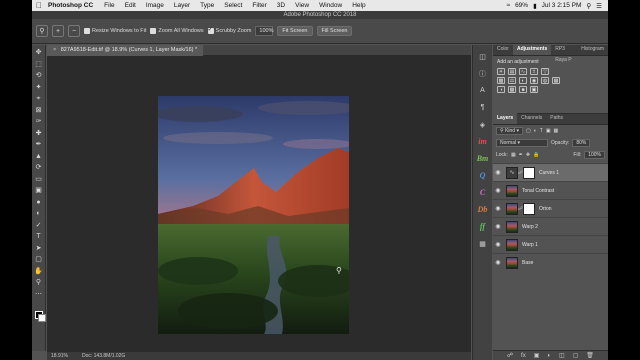 The height and width of the screenshot is (360, 640). What do you see at coordinates (482, 124) in the screenshot?
I see `libraries-panel-icon: ◈` at bounding box center [482, 124].